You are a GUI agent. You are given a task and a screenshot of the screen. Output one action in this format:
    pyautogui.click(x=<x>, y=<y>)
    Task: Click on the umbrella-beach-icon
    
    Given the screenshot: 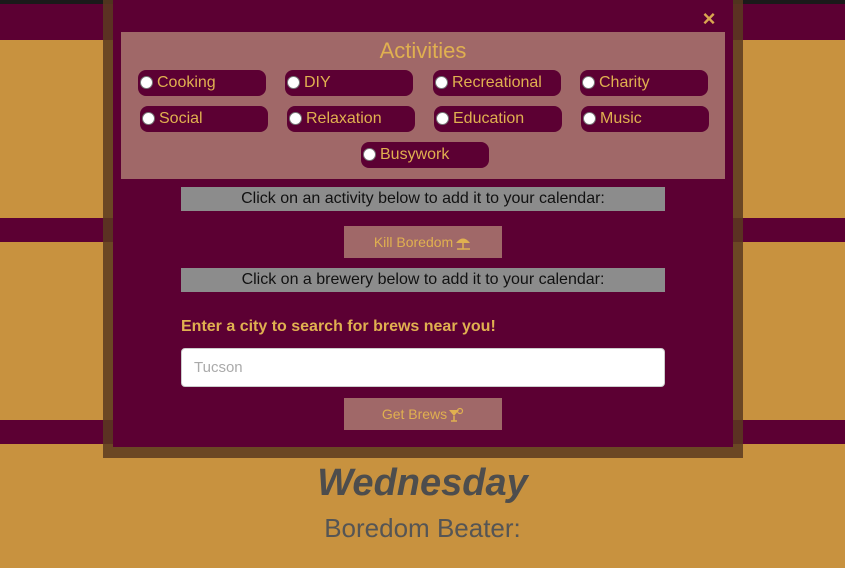 What is the action you would take?
    pyautogui.click(x=463, y=244)
    